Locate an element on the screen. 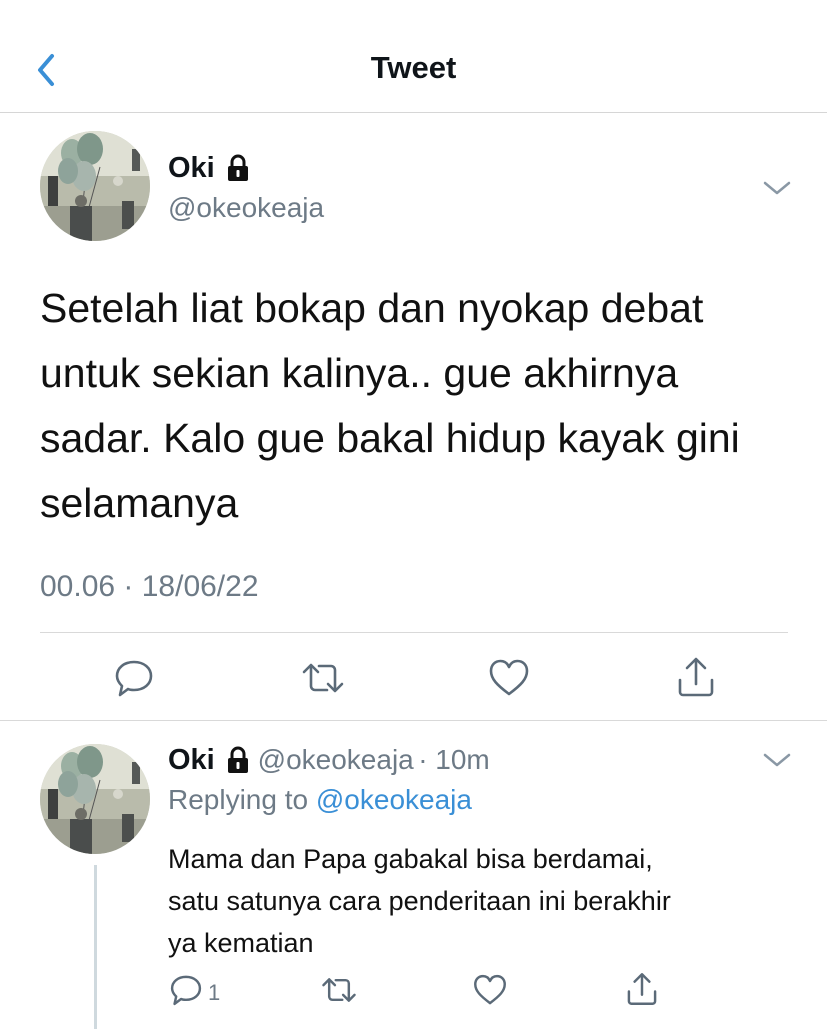 This screenshot has width=827, height=1029. reply-button: 1 is located at coordinates (198, 990).